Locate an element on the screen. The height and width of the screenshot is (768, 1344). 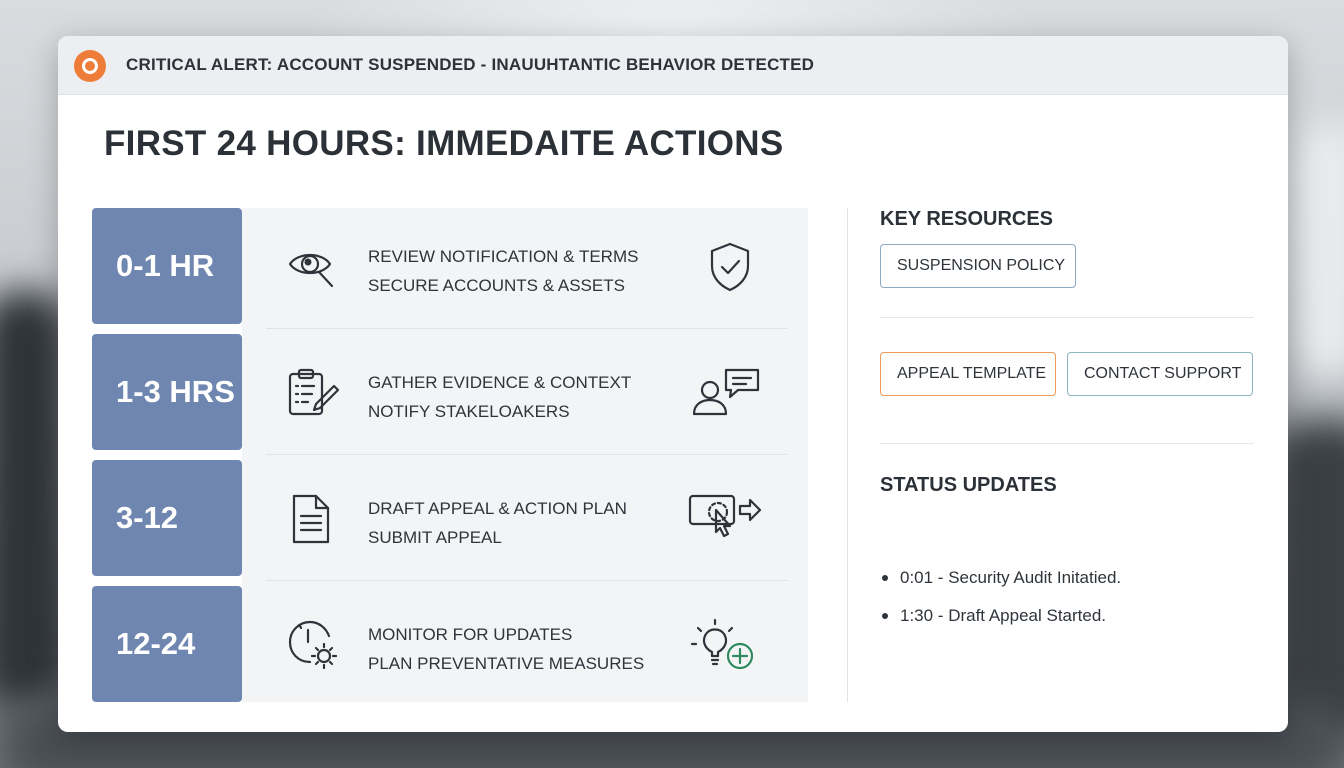
timeline-line-1: MONITOR FOR UPDATES is located at coordinates (470, 634).